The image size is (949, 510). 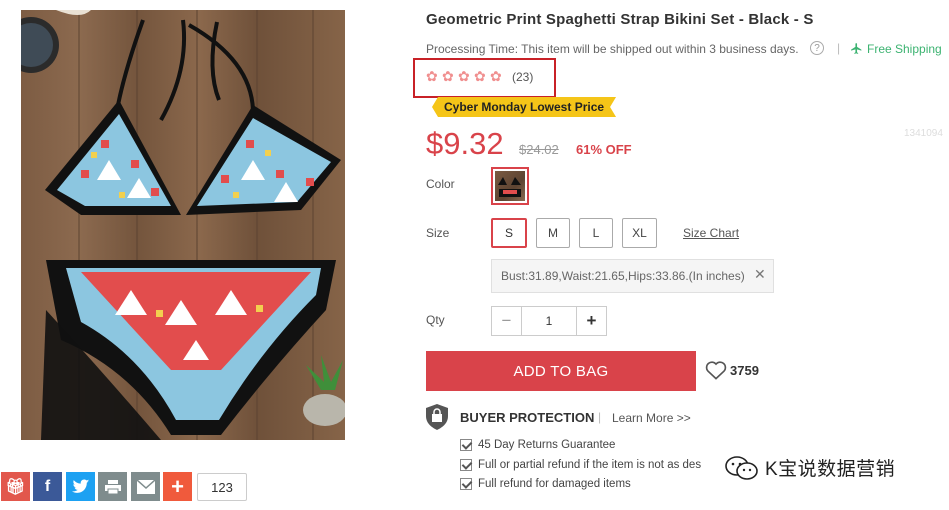 What do you see at coordinates (522, 77) in the screenshot?
I see `review-count: (23)` at bounding box center [522, 77].